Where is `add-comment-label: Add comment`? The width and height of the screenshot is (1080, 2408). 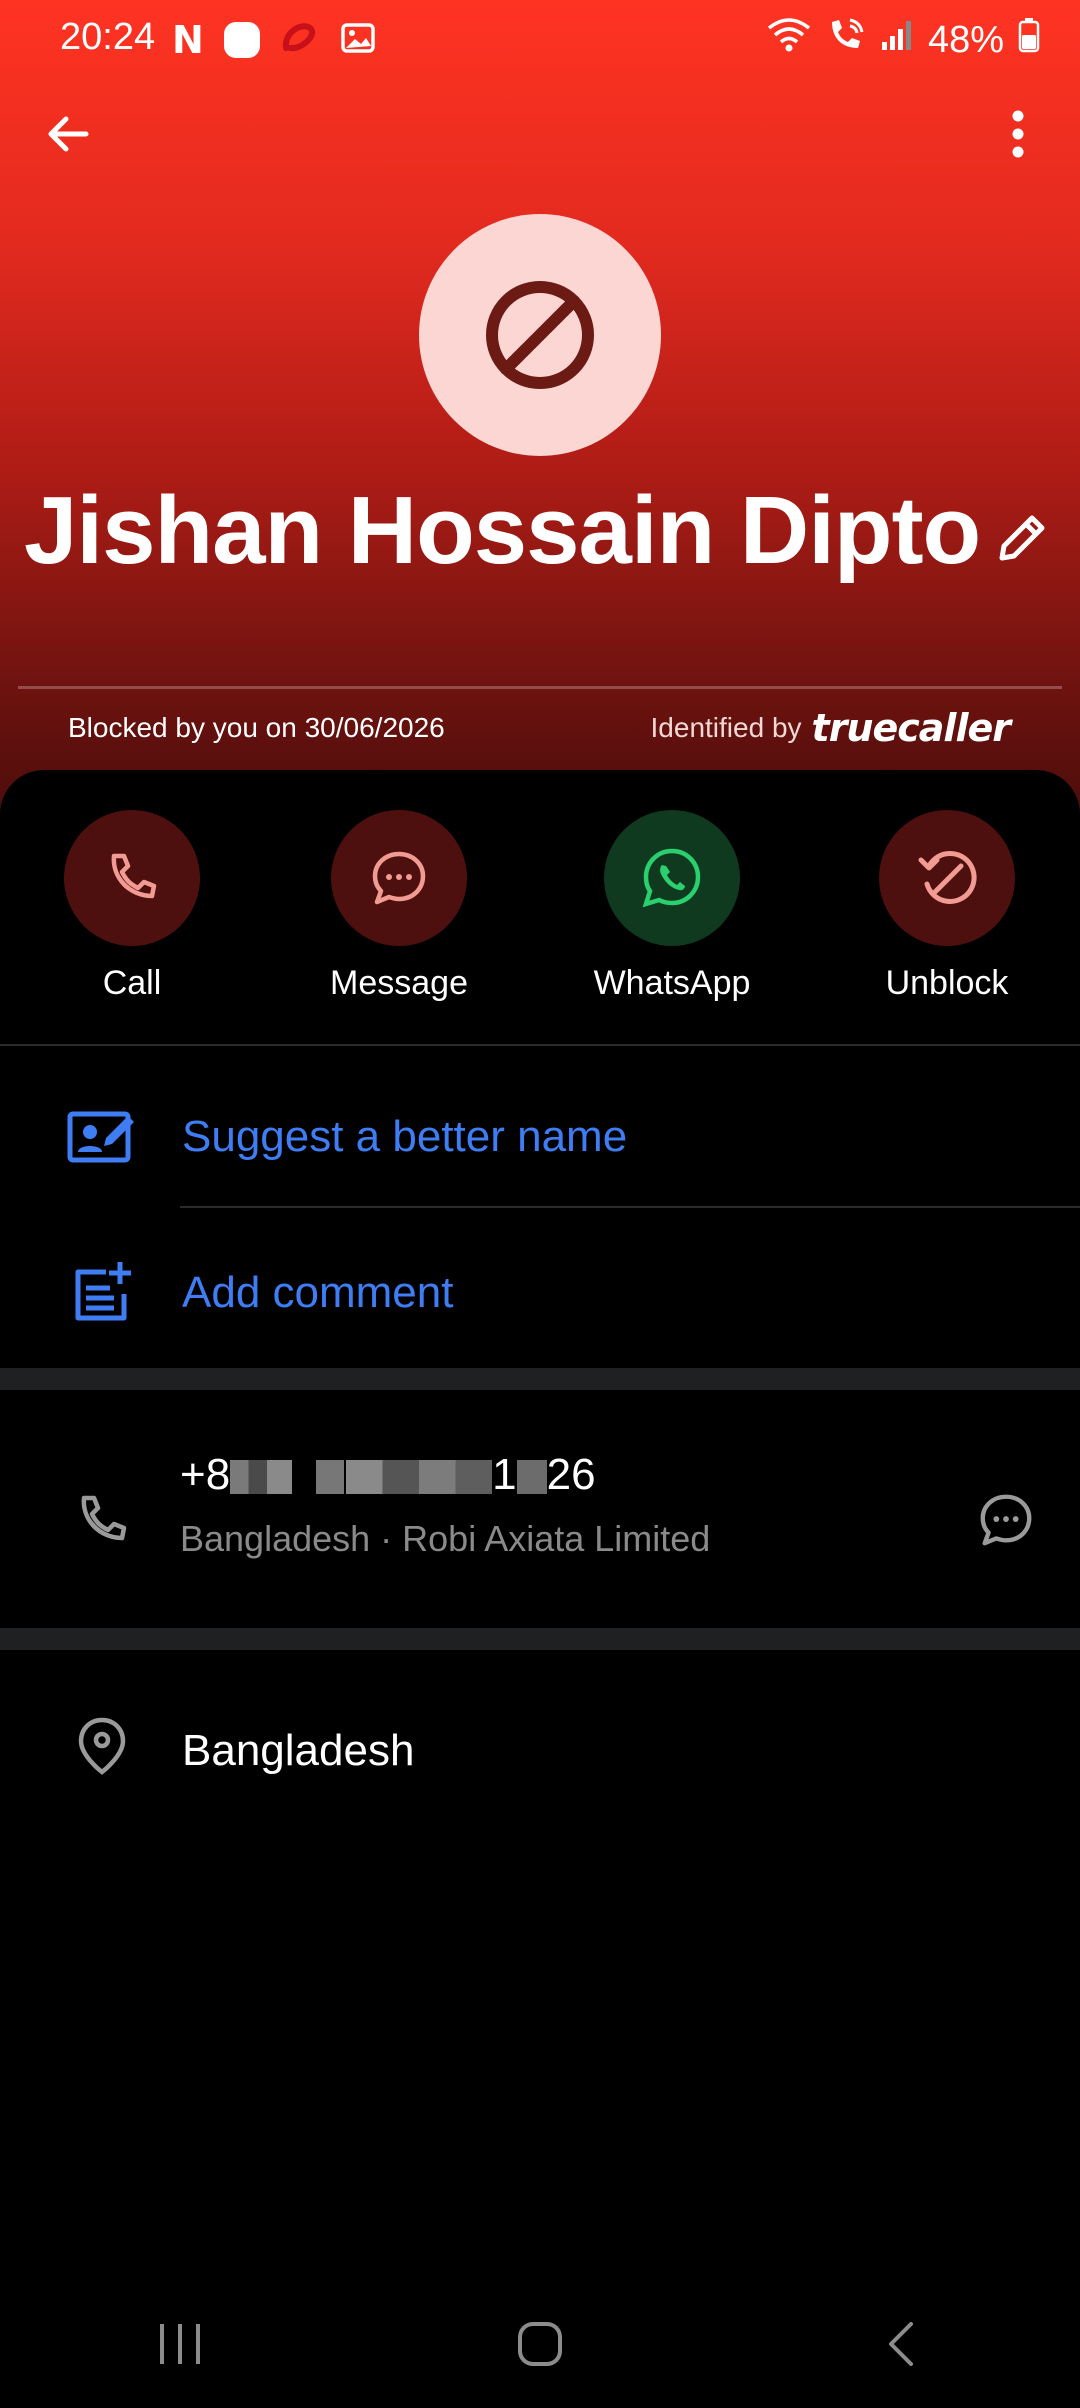 add-comment-label: Add comment is located at coordinates (318, 1292).